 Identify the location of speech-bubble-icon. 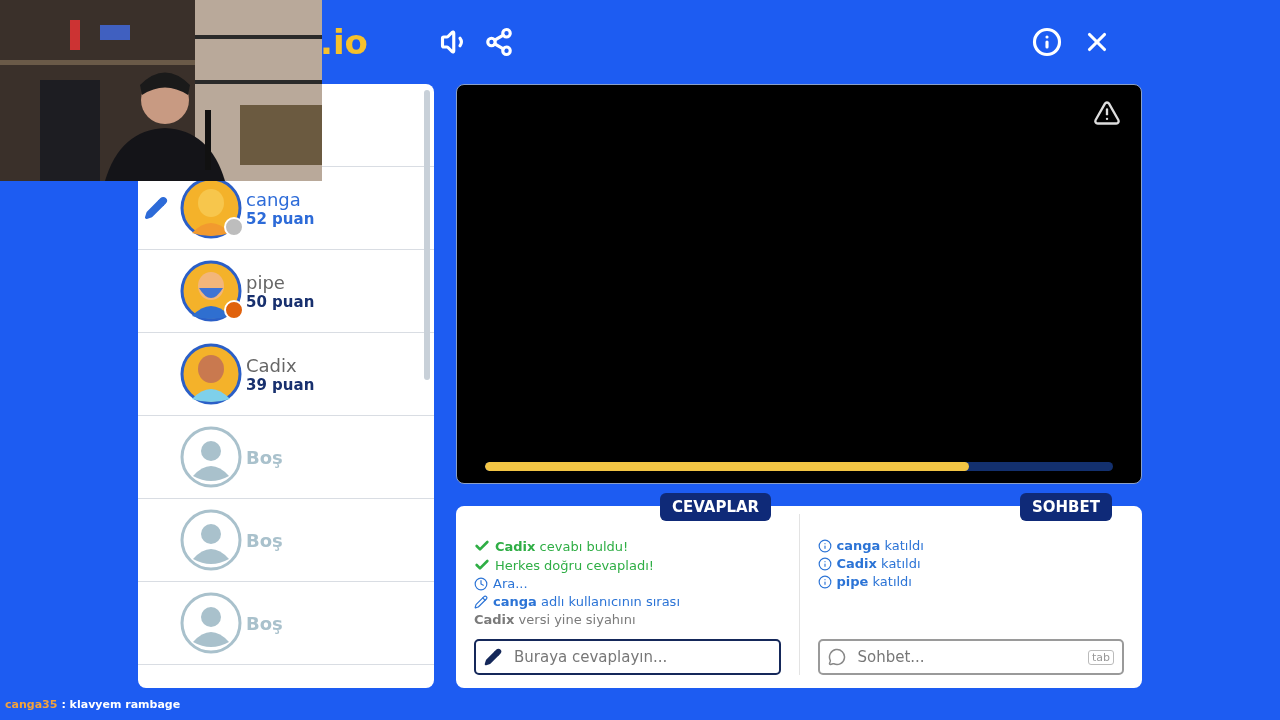
(836, 657).